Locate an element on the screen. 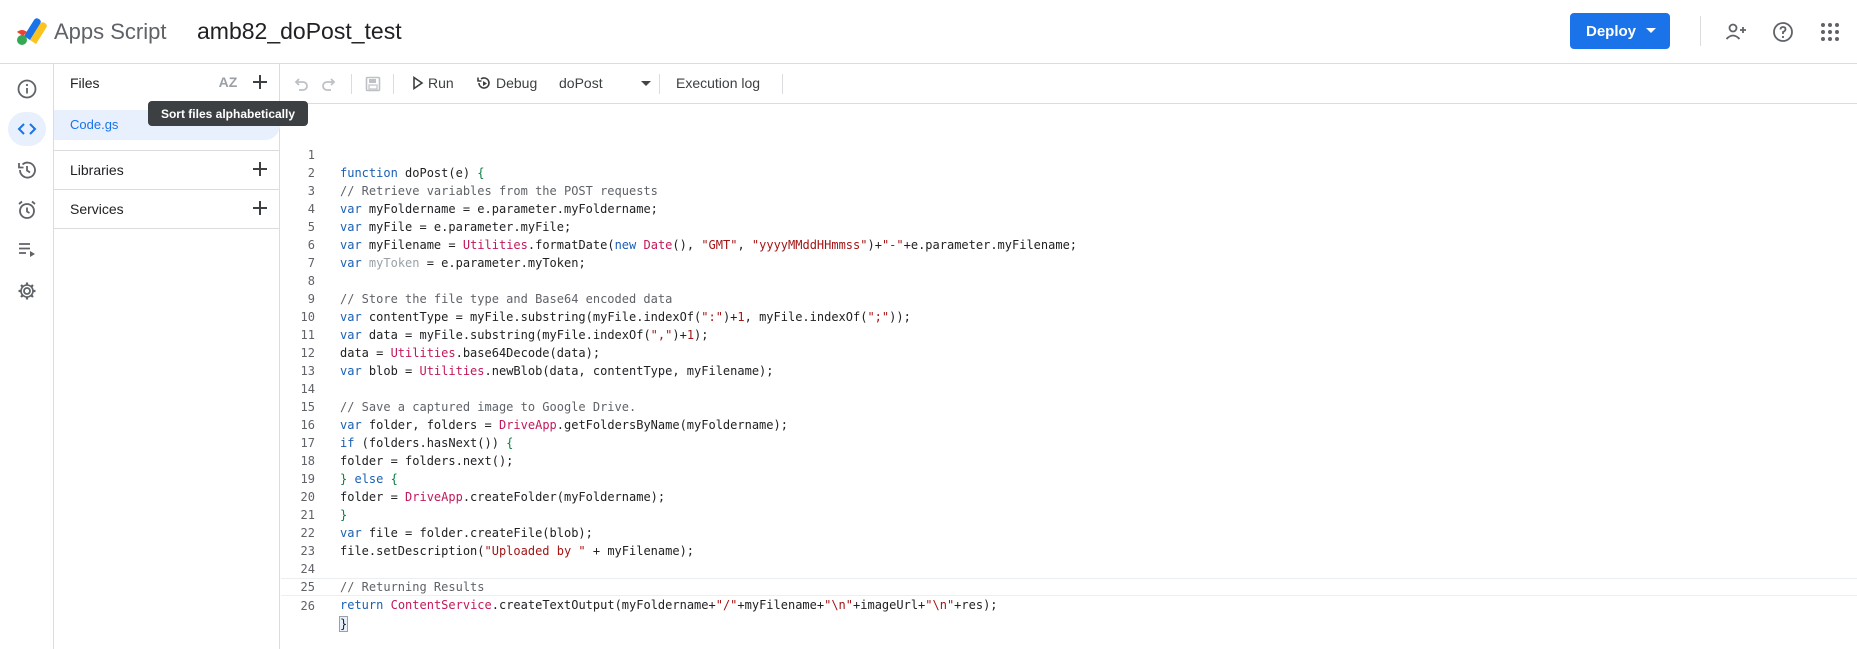 This screenshot has width=1857, height=649. app-name: Apps Script is located at coordinates (110, 32).